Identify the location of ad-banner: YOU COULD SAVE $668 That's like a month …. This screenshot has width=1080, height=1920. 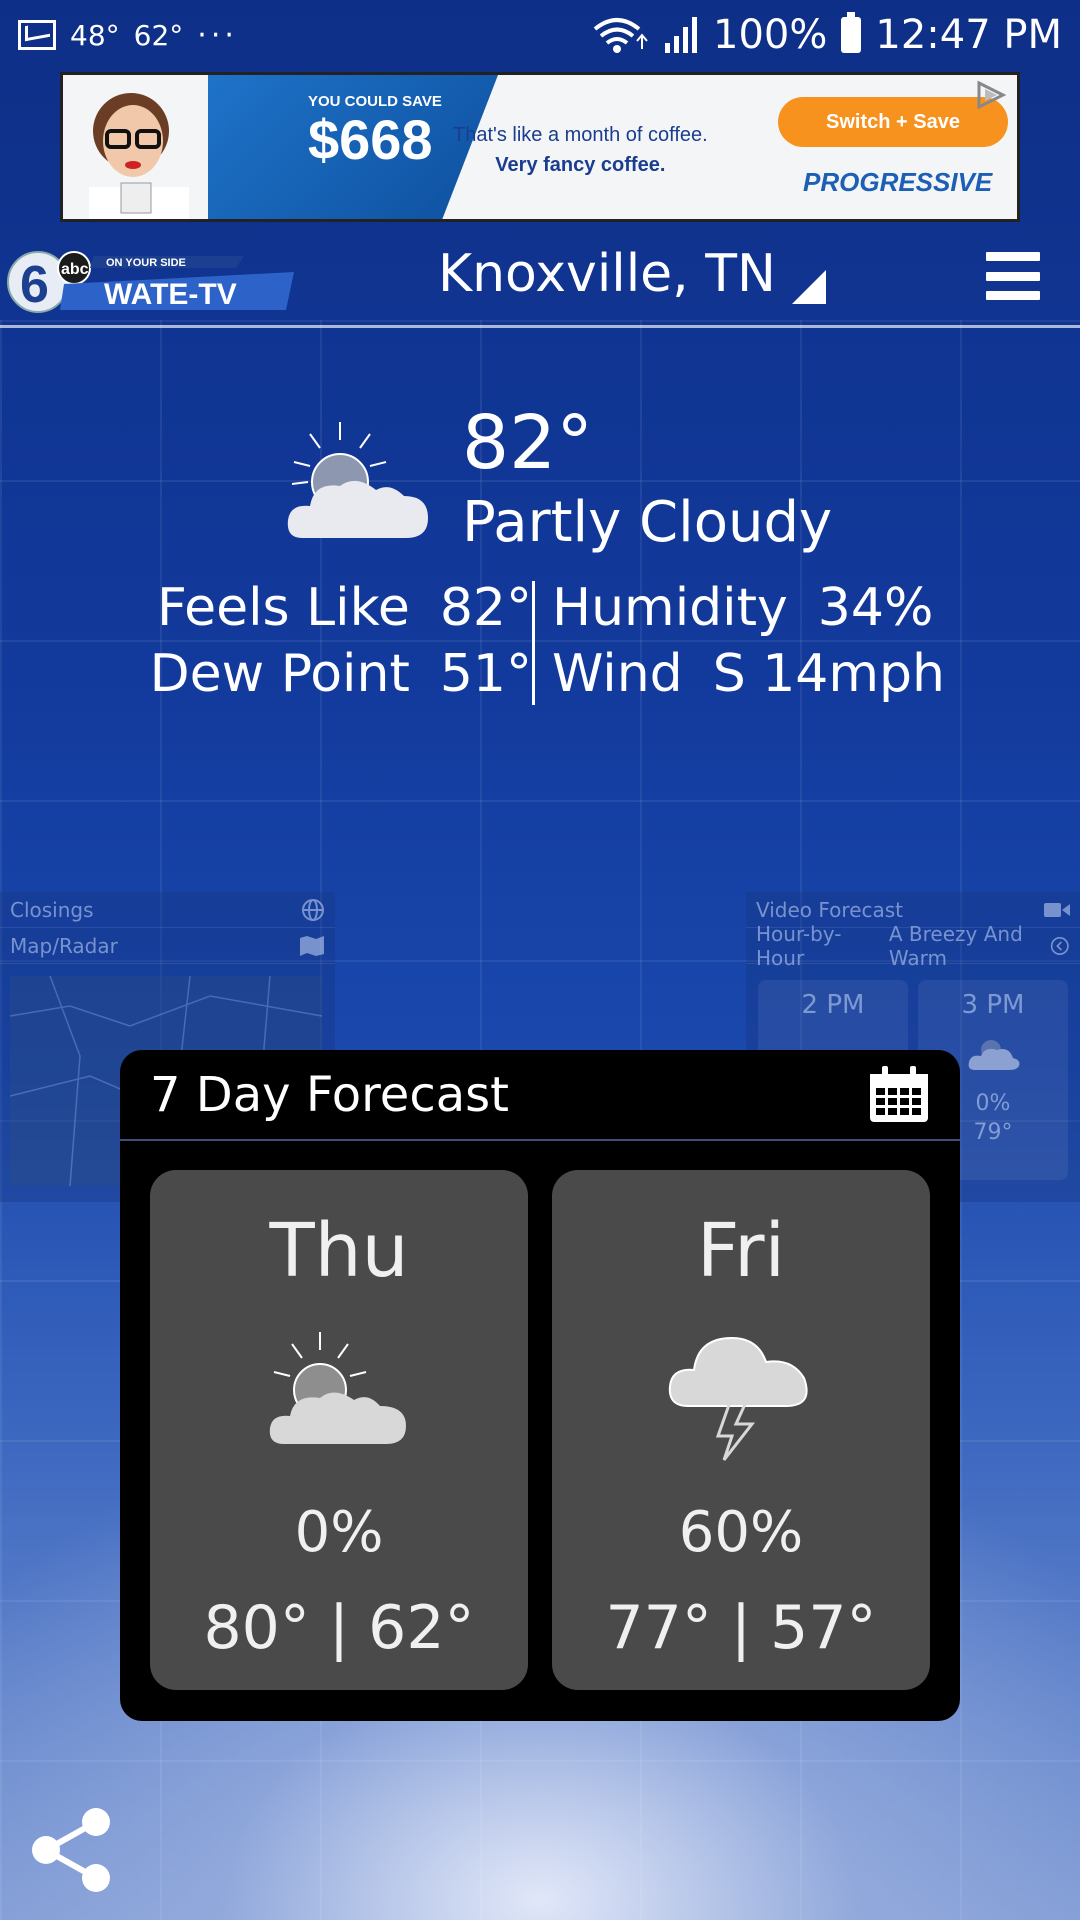
(540, 147).